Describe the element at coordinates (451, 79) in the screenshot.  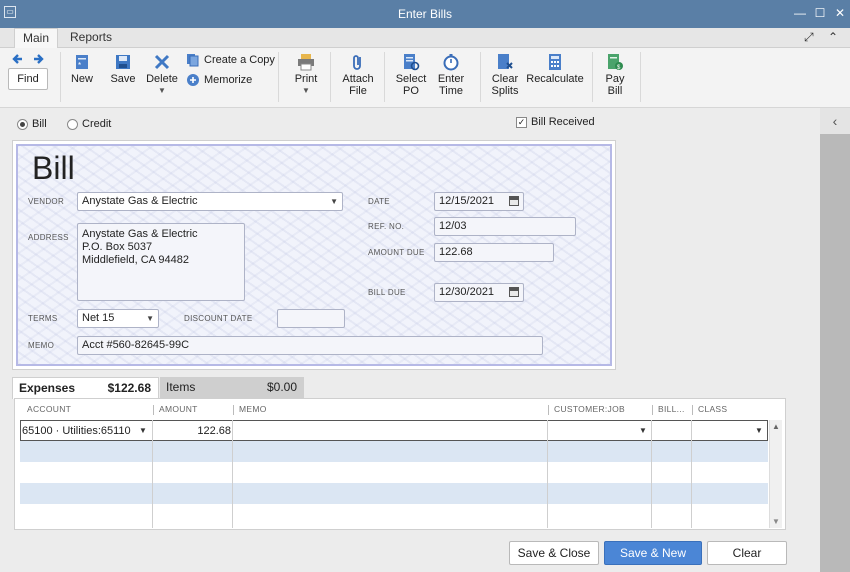
I see `enter-time-label-1: Enter` at that location.